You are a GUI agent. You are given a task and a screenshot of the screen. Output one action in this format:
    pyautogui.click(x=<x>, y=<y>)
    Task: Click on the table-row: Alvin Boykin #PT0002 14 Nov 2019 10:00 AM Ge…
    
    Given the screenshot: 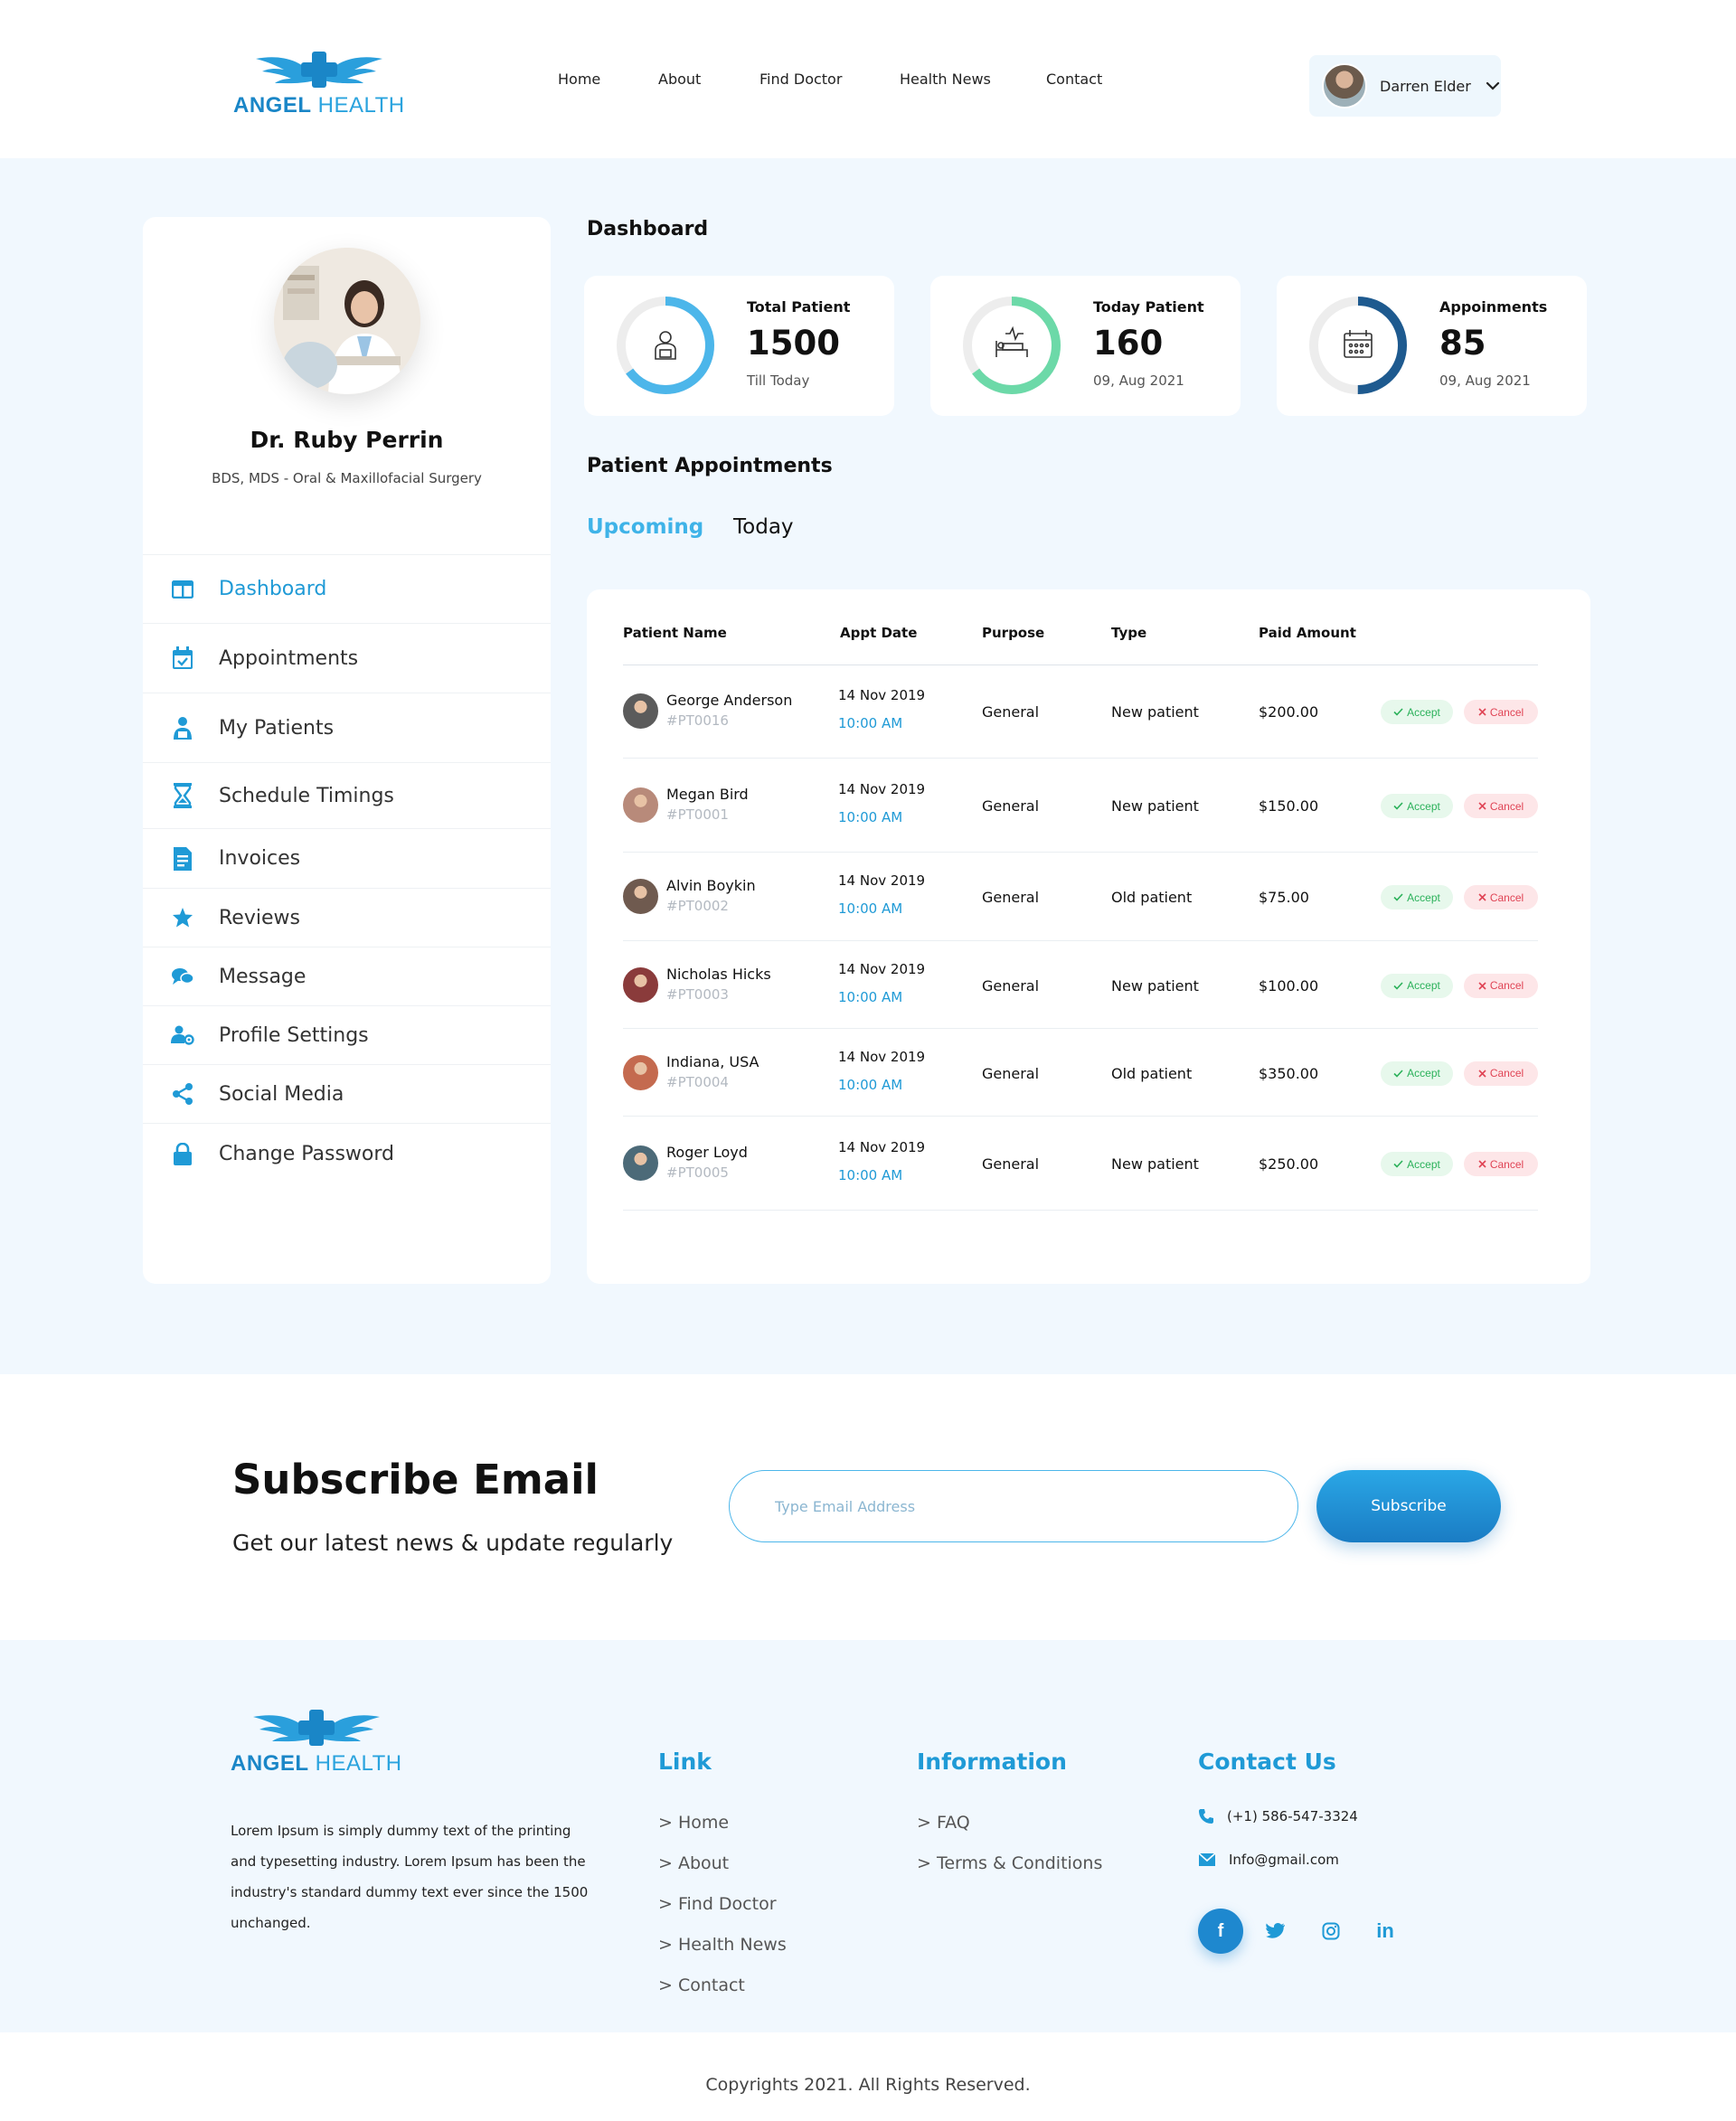 What is the action you would take?
    pyautogui.click(x=1081, y=897)
    